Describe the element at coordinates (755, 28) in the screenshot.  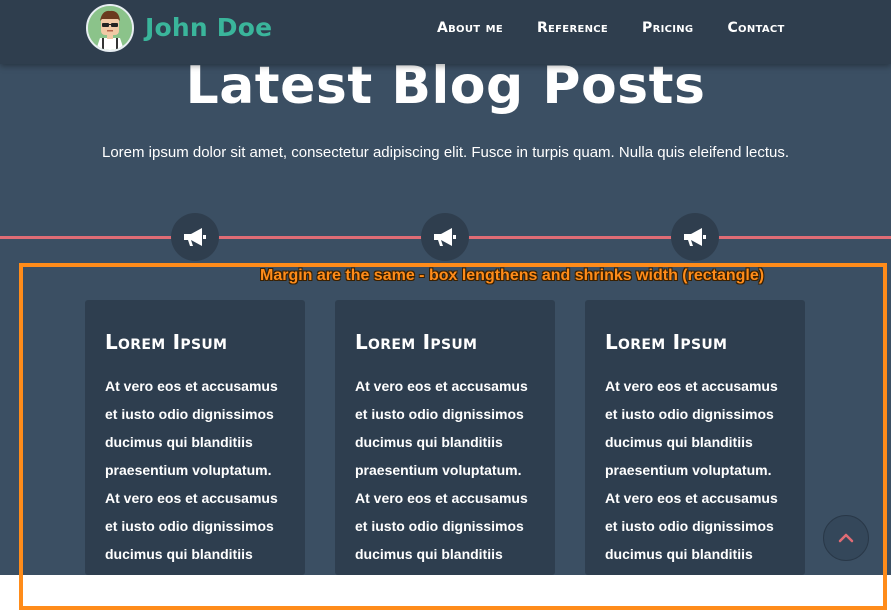
I see `nav-contact: Contact` at that location.